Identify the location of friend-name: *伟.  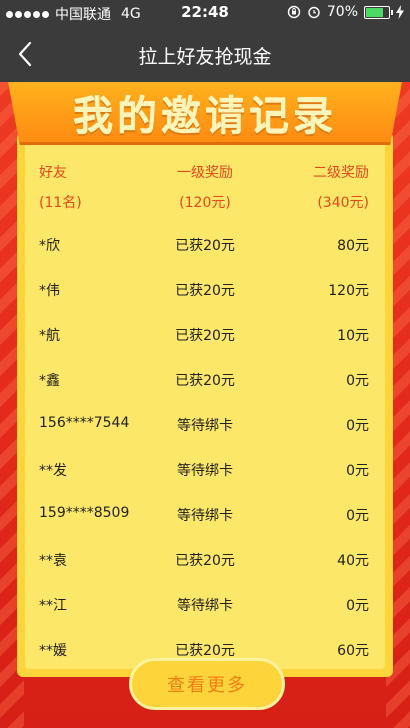
(49, 291).